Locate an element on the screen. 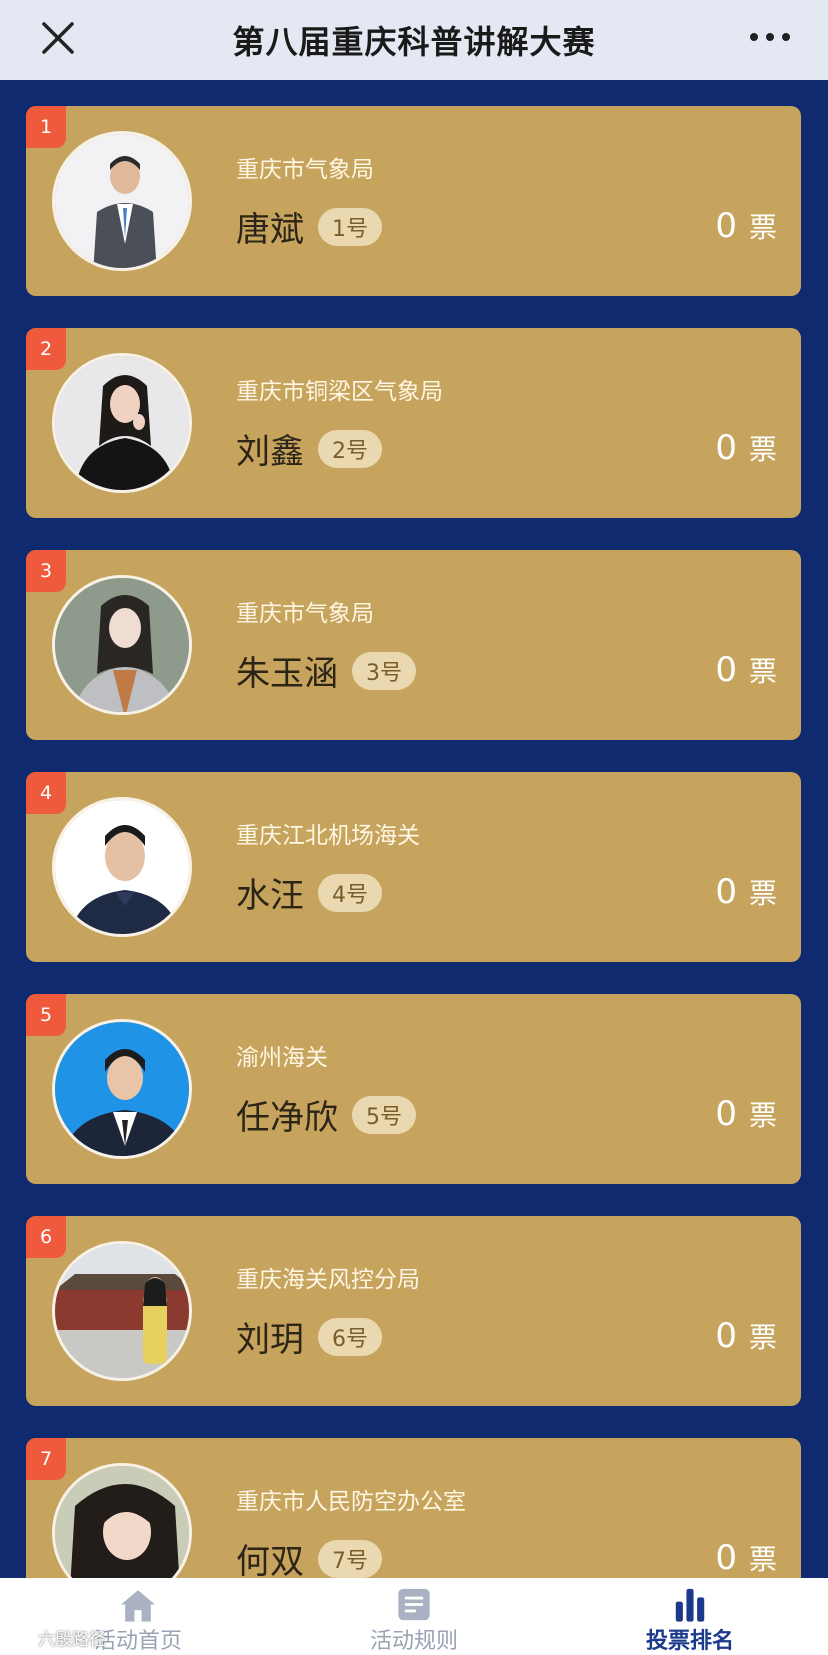  tab-label: 投票排名 is located at coordinates (689, 1641).